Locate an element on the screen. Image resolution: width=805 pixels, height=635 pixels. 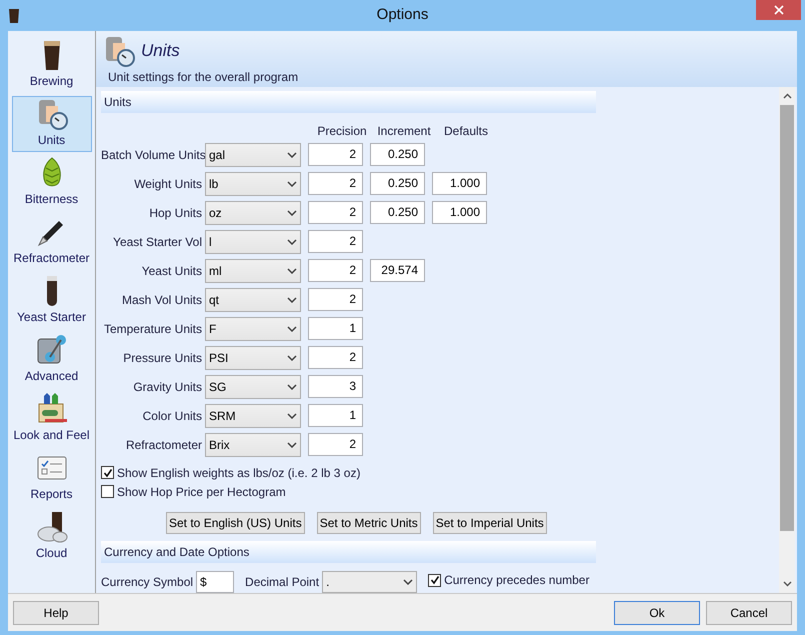
sidebar-item: Cloud is located at coordinates (52, 537).